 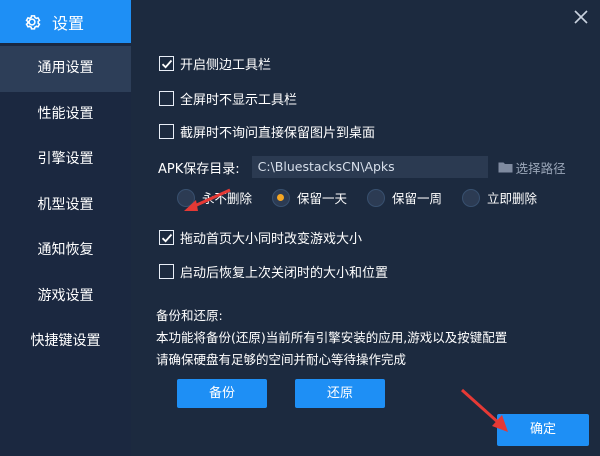 What do you see at coordinates (369, 167) in the screenshot?
I see `apk-path-input` at bounding box center [369, 167].